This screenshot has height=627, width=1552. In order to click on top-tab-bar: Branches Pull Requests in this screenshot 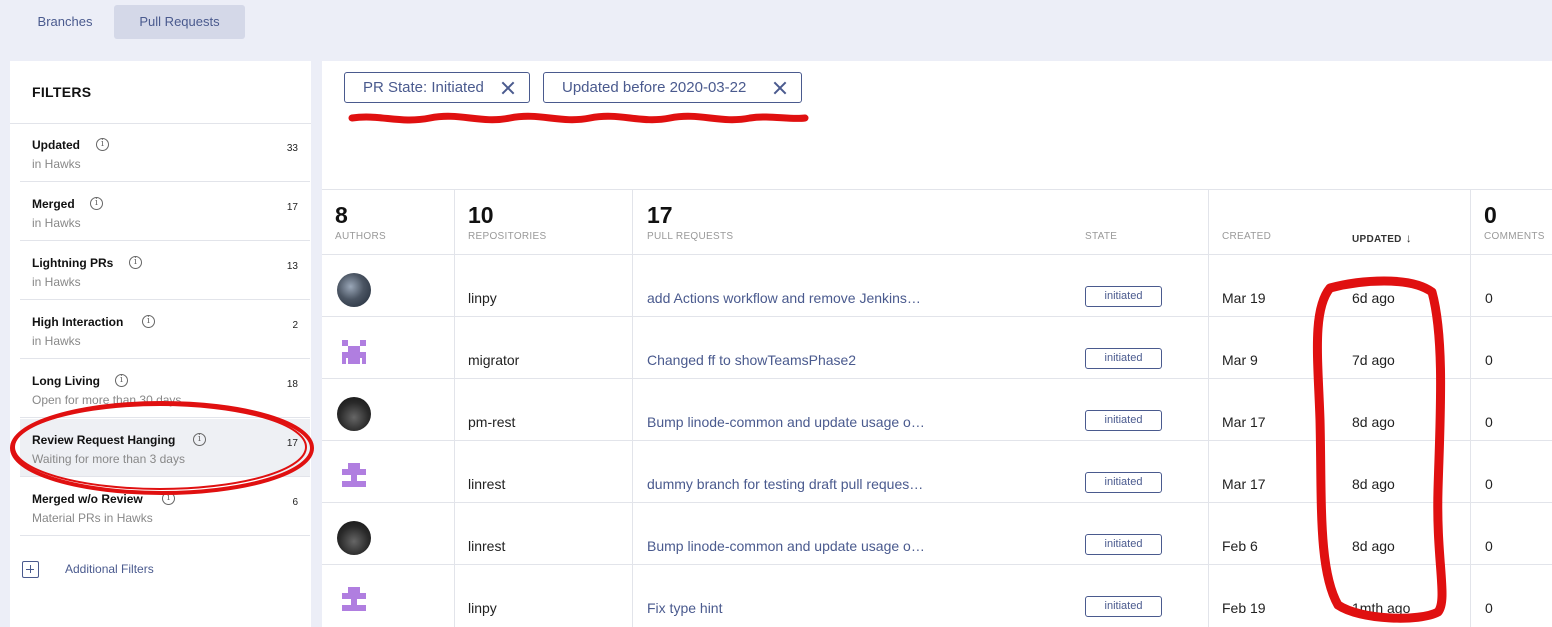, I will do `click(776, 30)`.